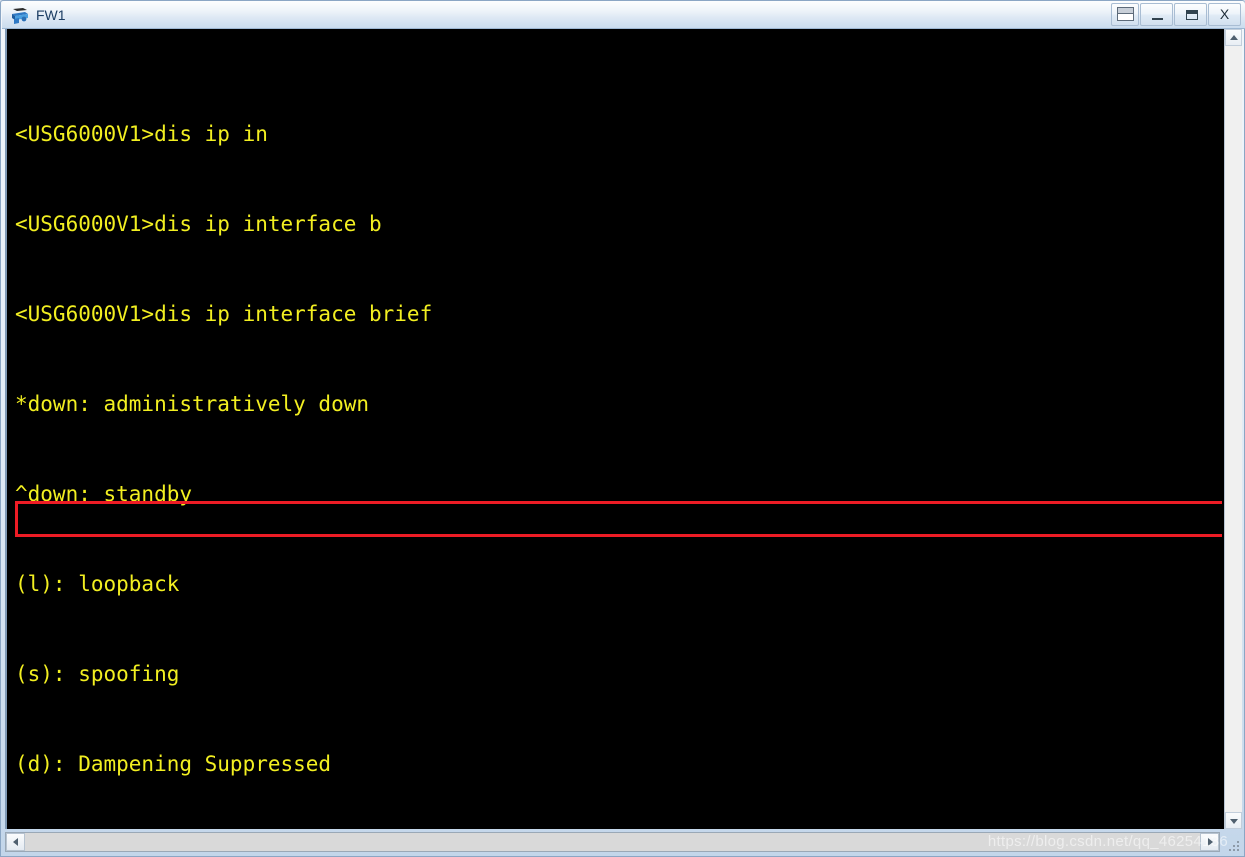 The image size is (1245, 857). I want to click on terminal-line: <USG6000V1>dis ip interface b, so click(198, 224).